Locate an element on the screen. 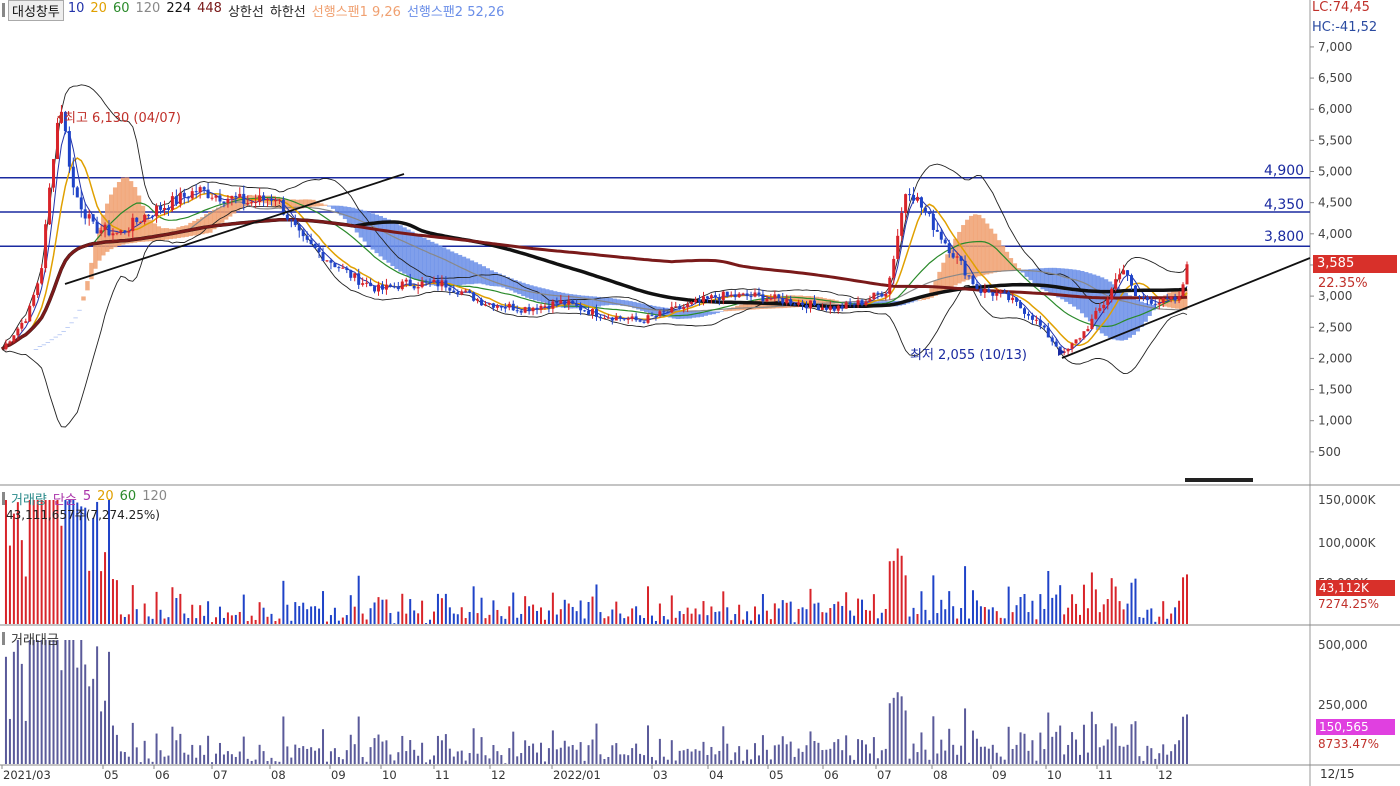 Image resolution: width=1400 pixels, height=786 pixels. x-tick-label: 2022/01 is located at coordinates (577, 775).